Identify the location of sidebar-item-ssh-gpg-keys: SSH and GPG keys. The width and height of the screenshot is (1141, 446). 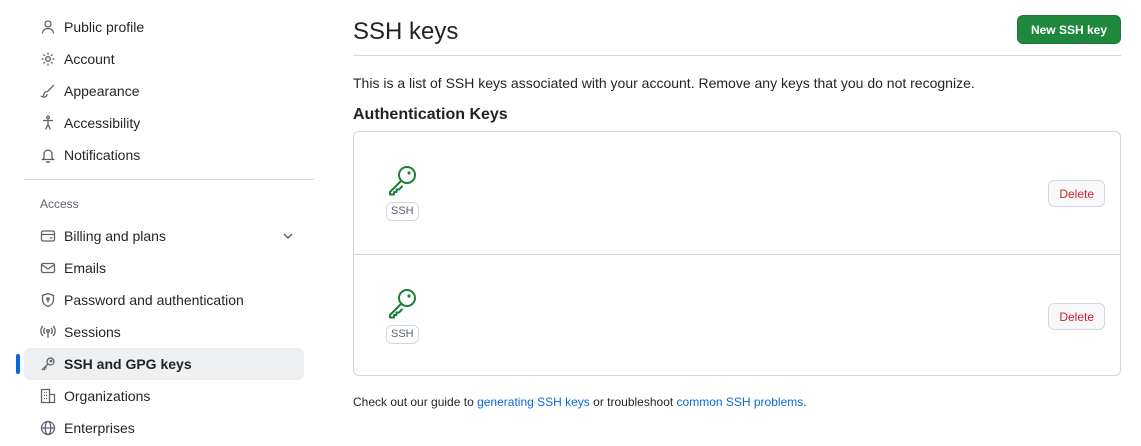
(160, 364).